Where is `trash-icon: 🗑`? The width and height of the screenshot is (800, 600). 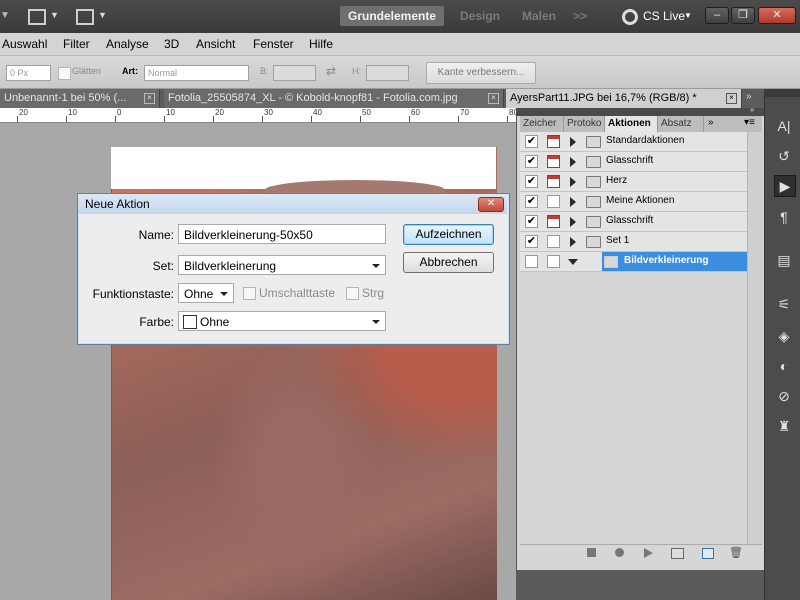
trash-icon: 🗑 is located at coordinates (736, 552).